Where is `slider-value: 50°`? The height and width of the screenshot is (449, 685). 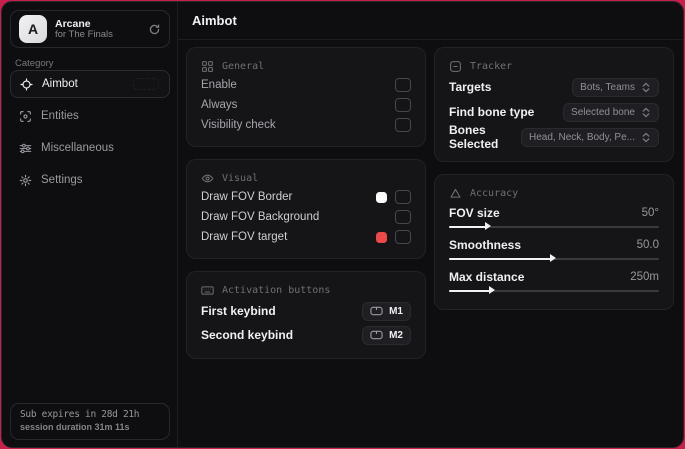
slider-value: 50° is located at coordinates (650, 213).